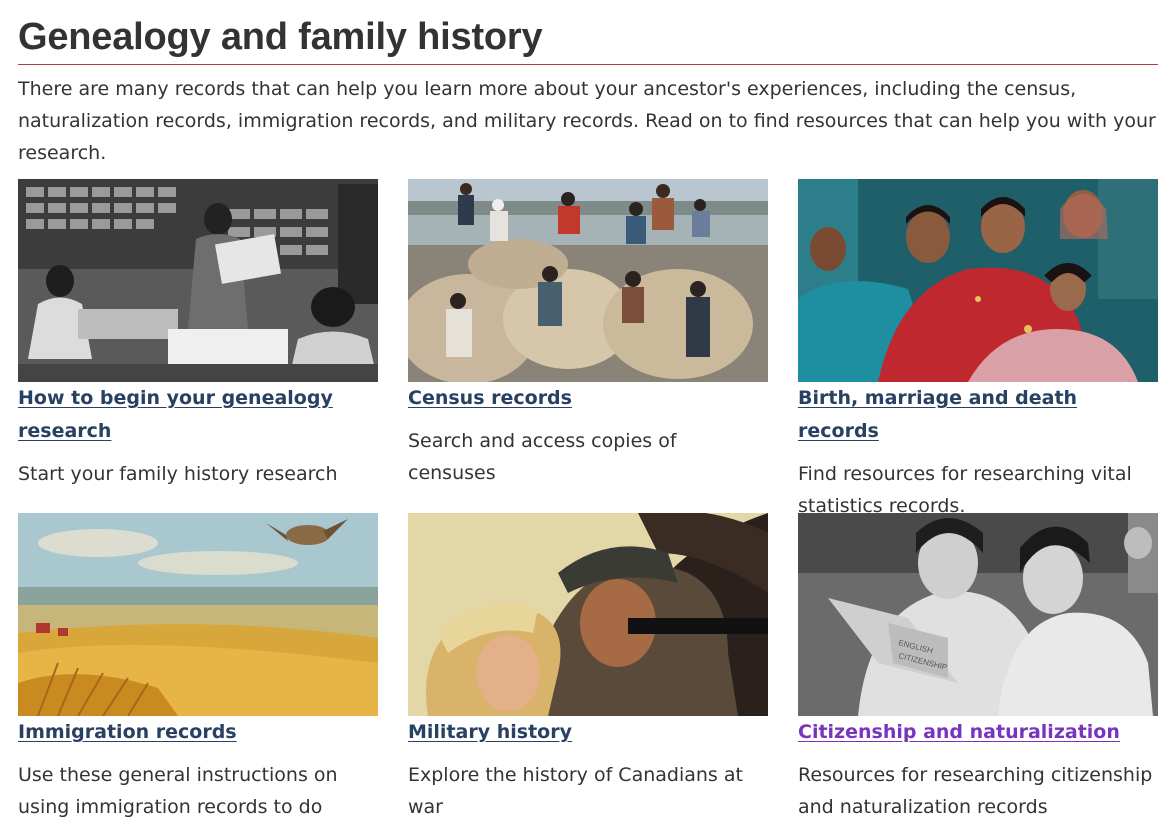 The width and height of the screenshot is (1174, 826). I want to click on card-title-genealogy: How to begin your genealogy research, so click(198, 415).